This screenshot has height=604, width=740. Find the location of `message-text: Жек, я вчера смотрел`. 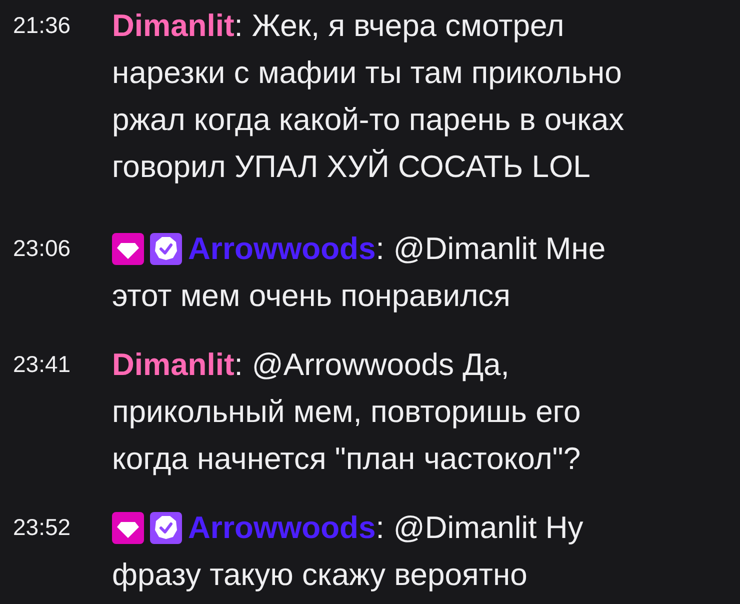

message-text: Жек, я вчера смотрел is located at coordinates (408, 26).